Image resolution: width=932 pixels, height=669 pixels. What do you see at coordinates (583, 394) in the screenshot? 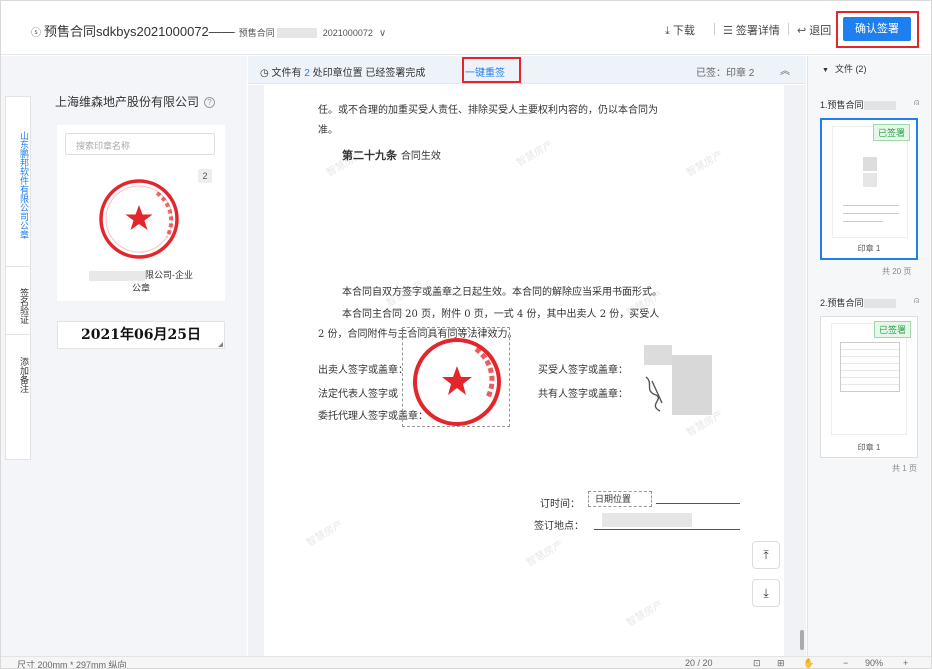
I see `buyer-common-label: 共有人签字或盖章：` at bounding box center [583, 394].